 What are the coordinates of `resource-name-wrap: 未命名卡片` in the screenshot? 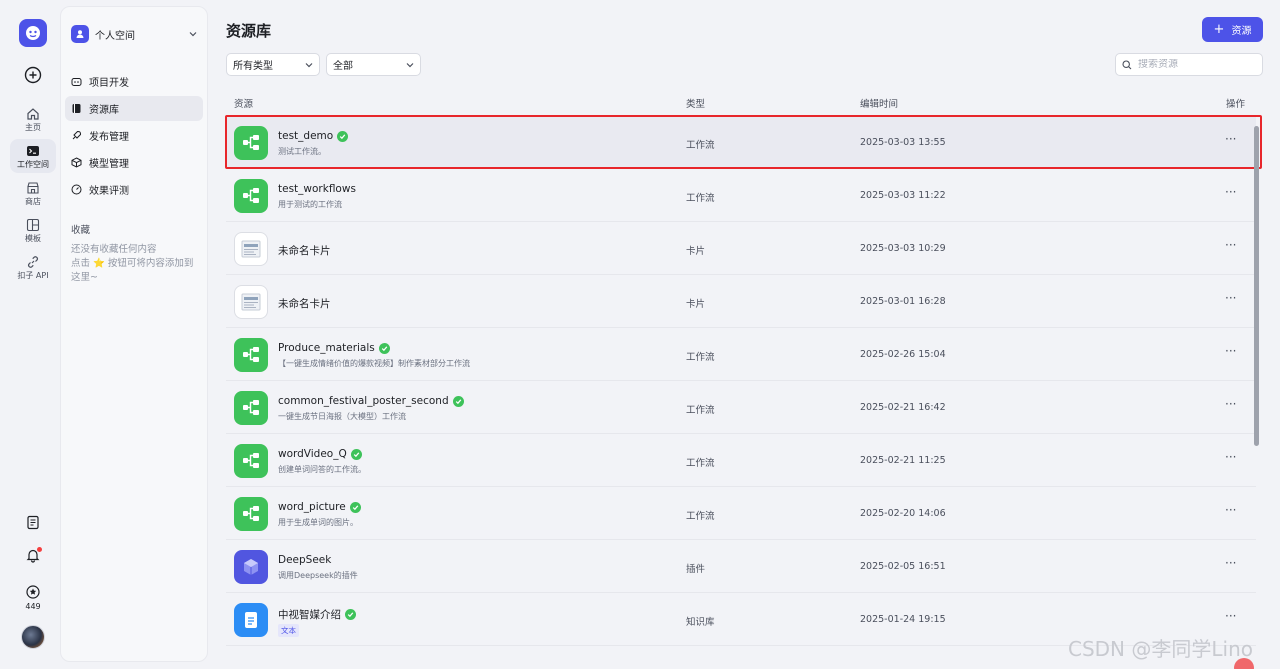 It's located at (304, 250).